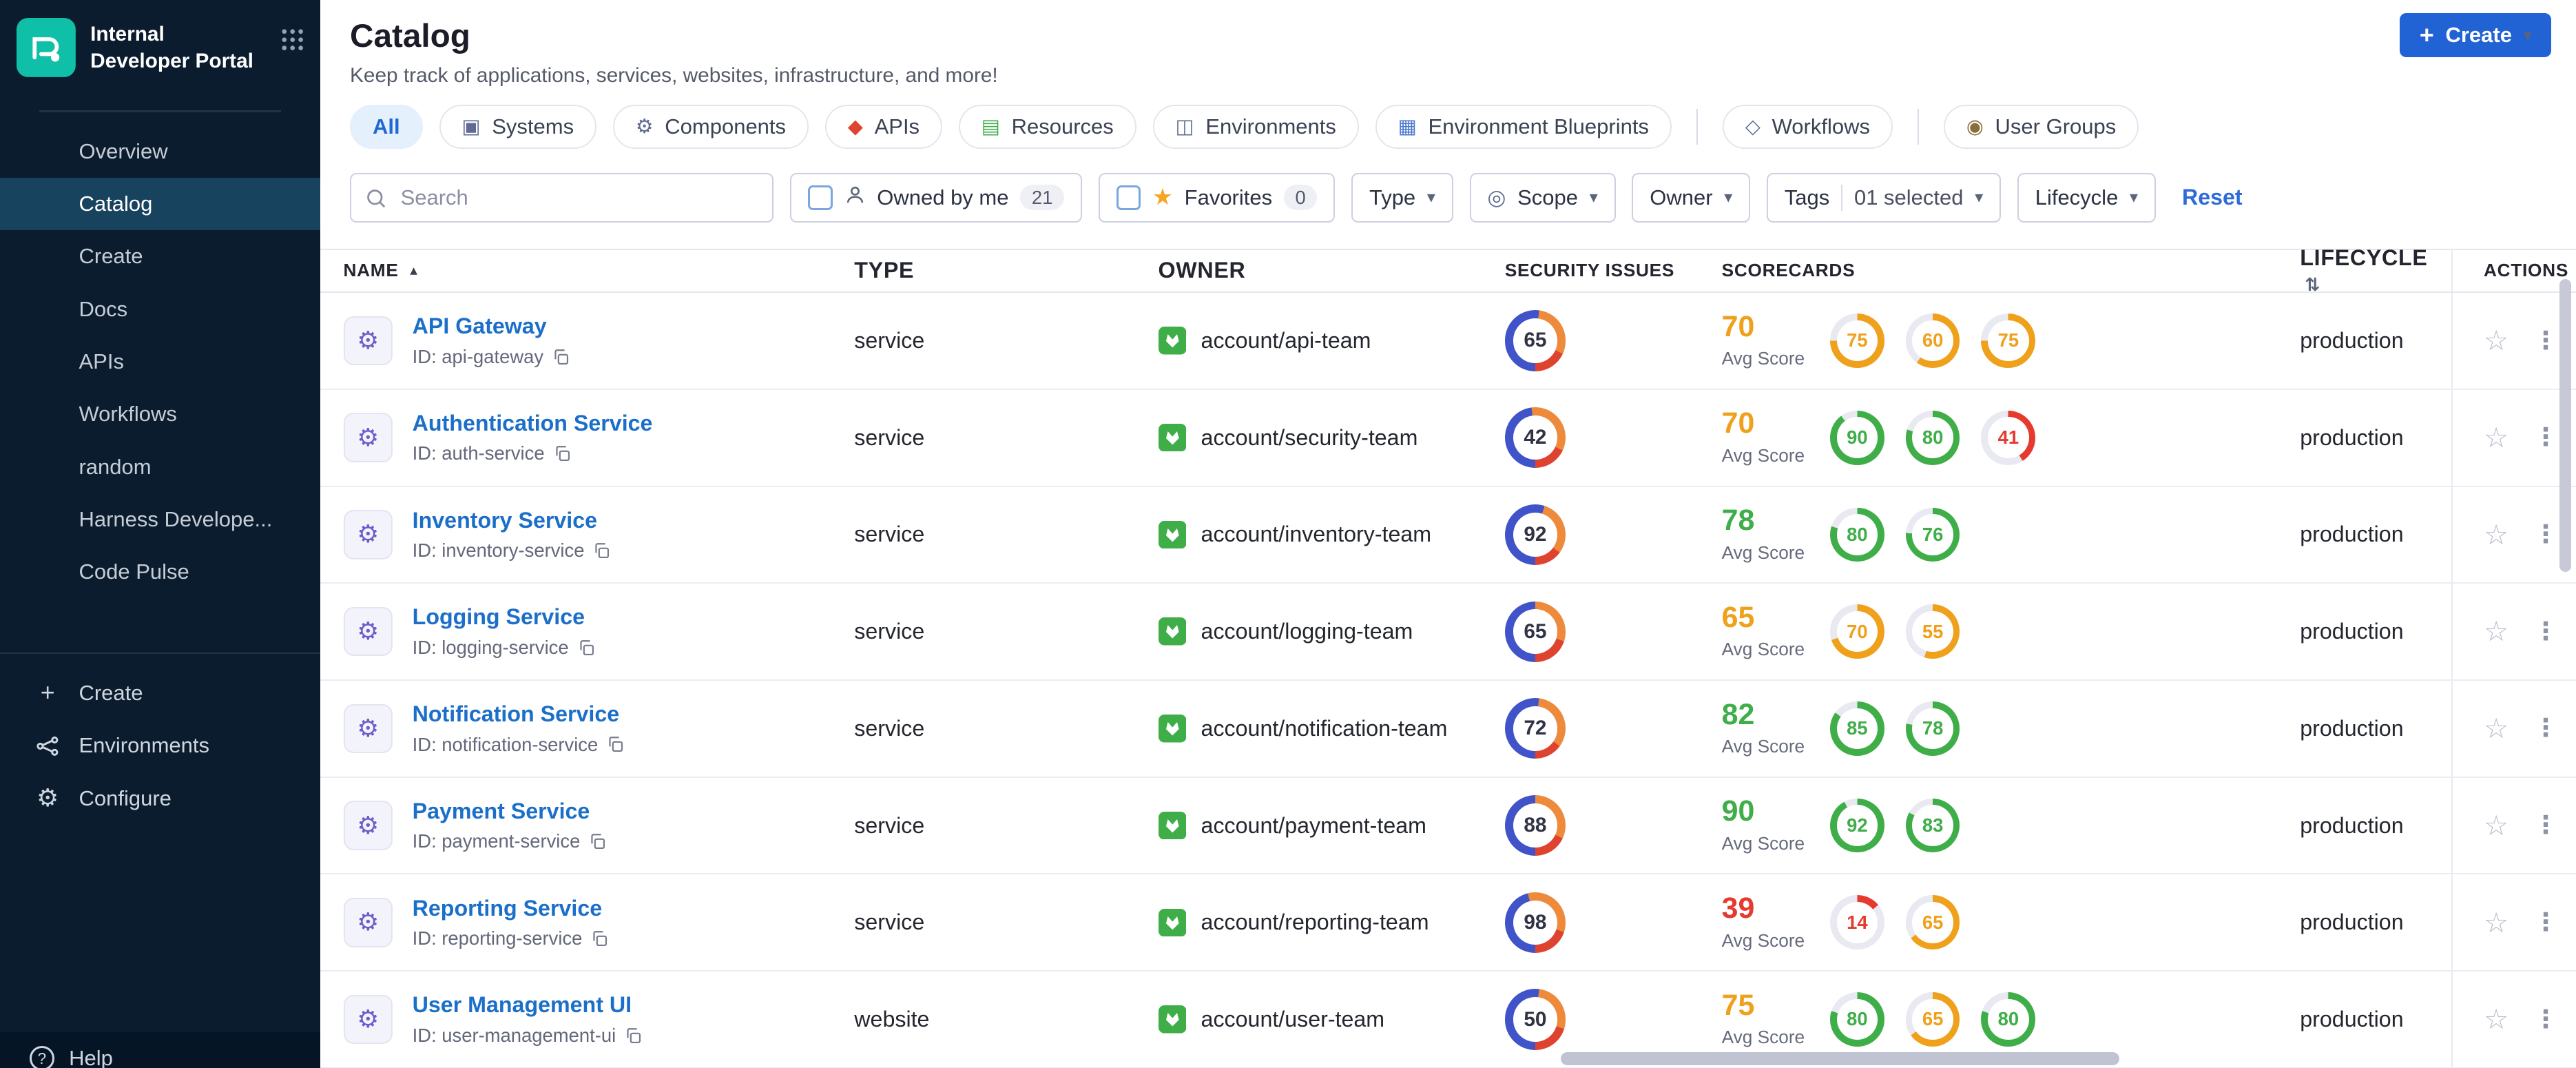 Image resolution: width=2576 pixels, height=1068 pixels. I want to click on entity-name-link: Inventory Service, so click(512, 521).